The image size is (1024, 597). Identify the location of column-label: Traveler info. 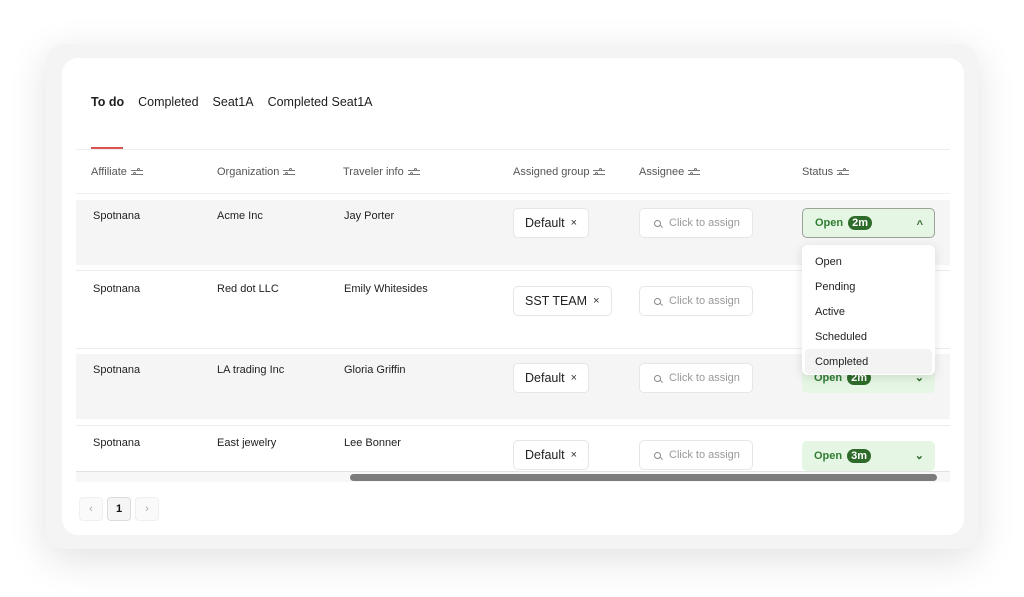
(373, 172).